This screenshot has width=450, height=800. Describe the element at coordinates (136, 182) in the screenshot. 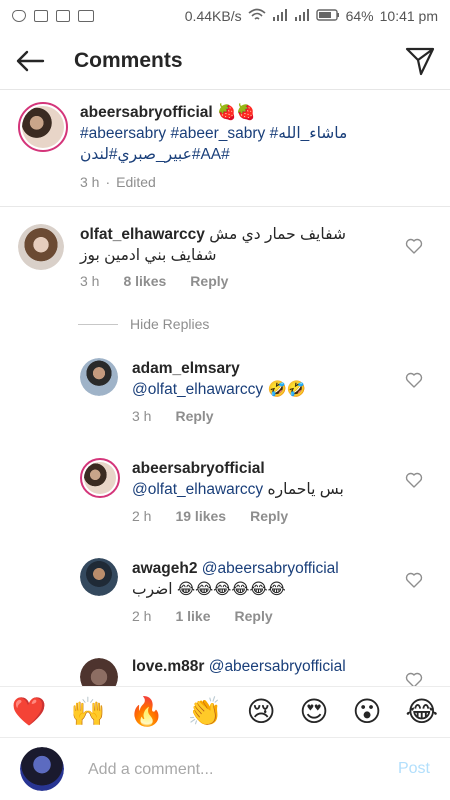

I see `caption-edited: Edited` at that location.